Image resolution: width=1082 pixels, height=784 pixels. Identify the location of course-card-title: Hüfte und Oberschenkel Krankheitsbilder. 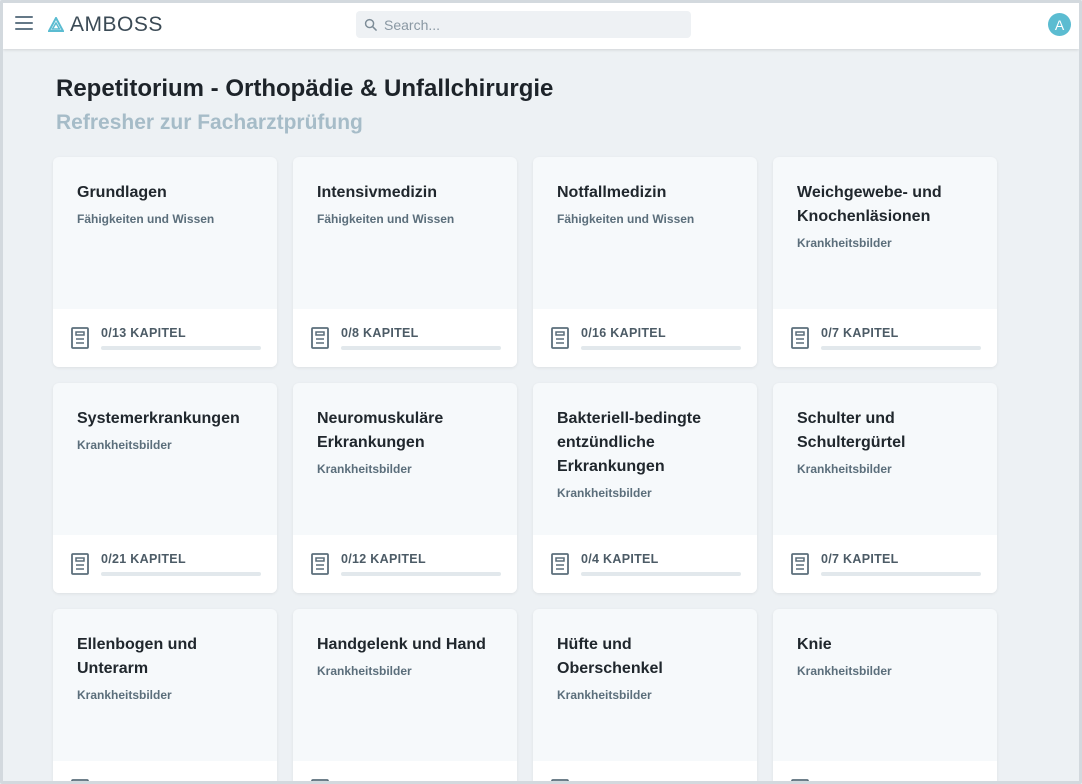
(647, 668).